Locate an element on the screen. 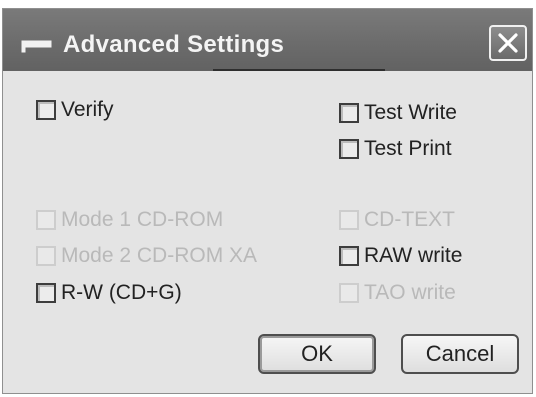  dialog-title: Advanced Settings is located at coordinates (174, 44).